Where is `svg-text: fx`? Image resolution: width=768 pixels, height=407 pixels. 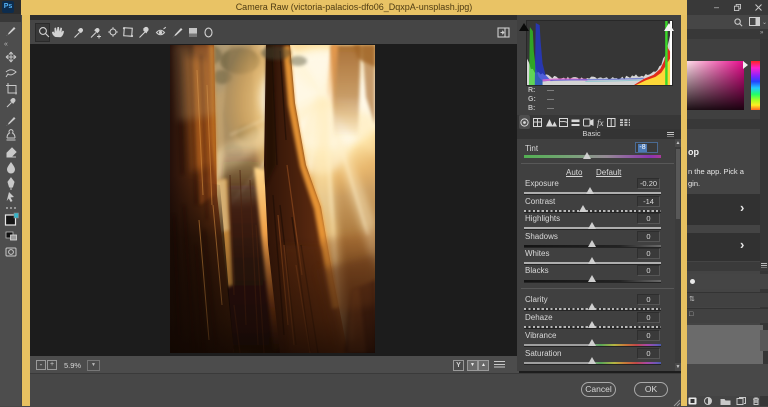
svg-text: fx is located at coordinates (600, 123).